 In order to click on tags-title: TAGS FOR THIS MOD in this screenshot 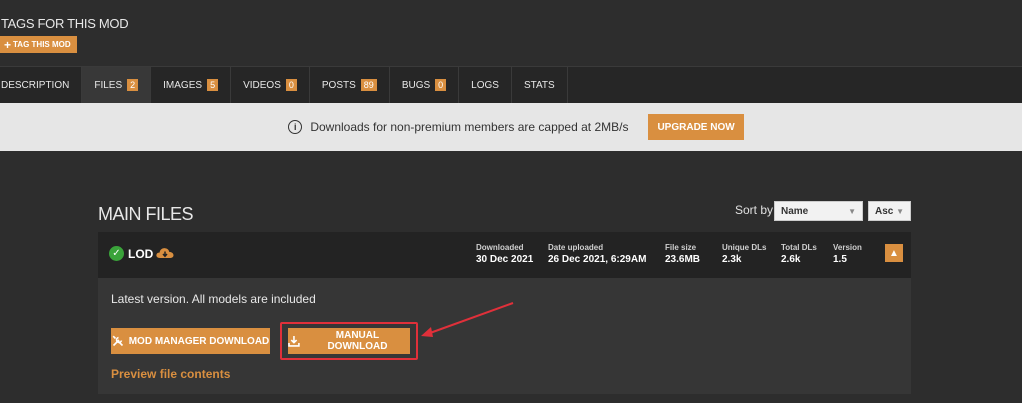, I will do `click(65, 23)`.